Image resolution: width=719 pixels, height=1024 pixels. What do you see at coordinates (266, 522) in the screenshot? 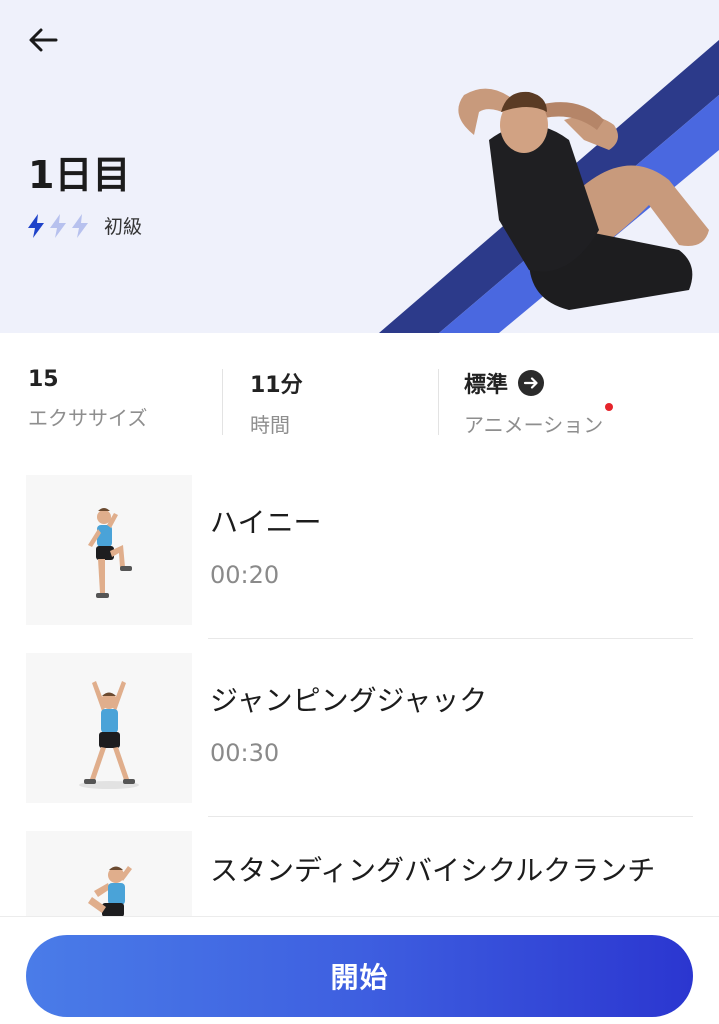
I see `exercise-name: ハイニー` at bounding box center [266, 522].